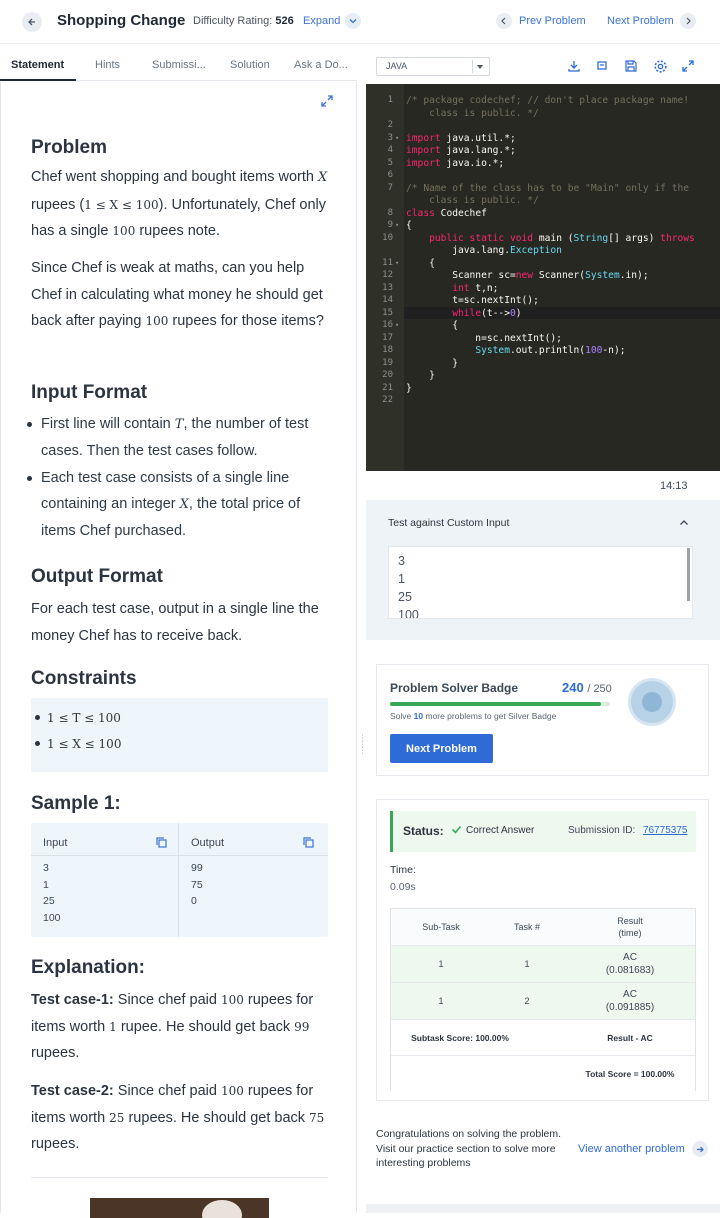 This screenshot has height=1218, width=720. I want to click on code-line: Scanner sc=new Scanner(System.in);, so click(527, 275).